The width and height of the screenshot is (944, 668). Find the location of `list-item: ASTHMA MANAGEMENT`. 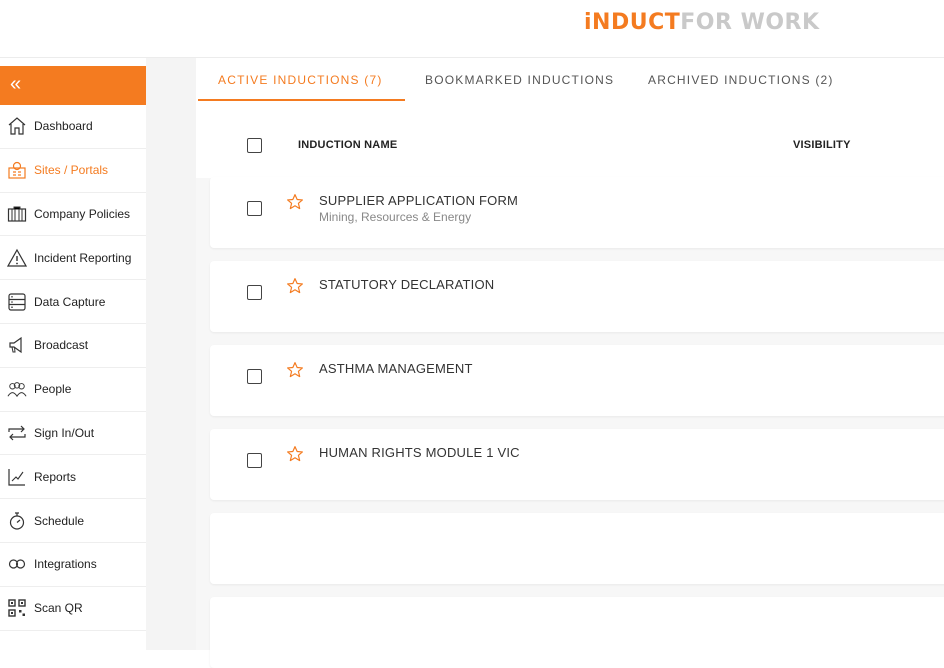

list-item: ASTHMA MANAGEMENT is located at coordinates (577, 380).